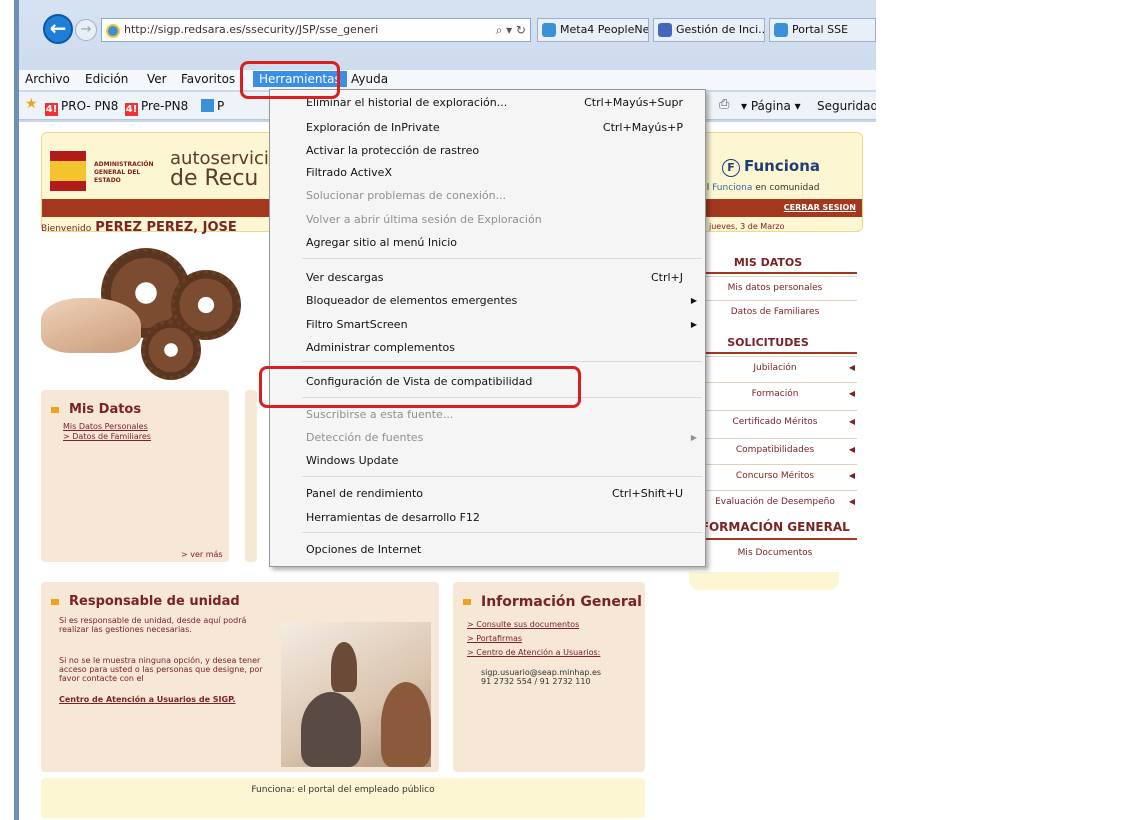 This screenshot has height=820, width=1136. I want to click on sidebar-item-label: Formación, so click(775, 394).